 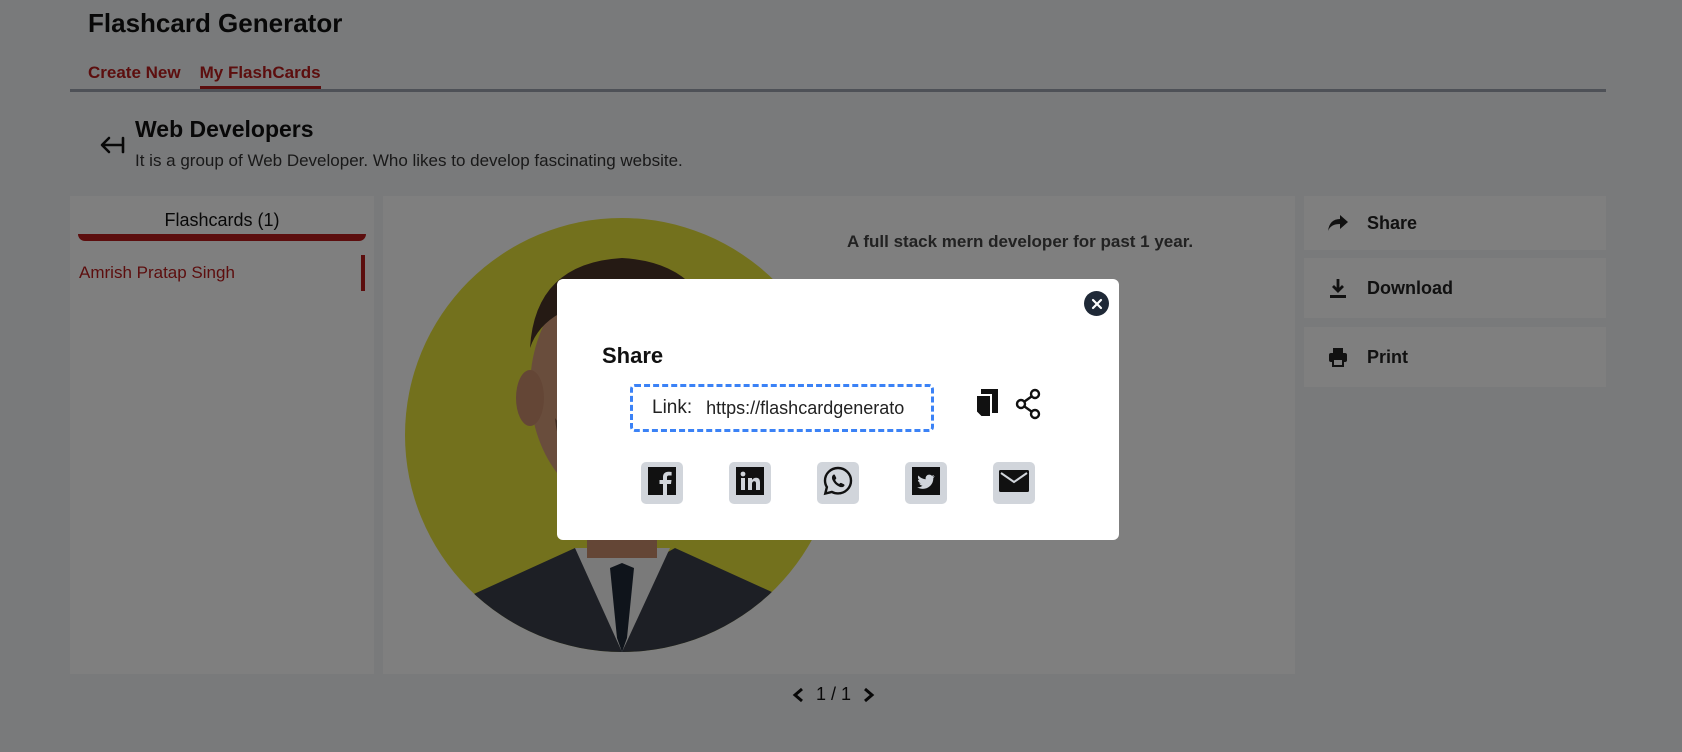 I want to click on linkedin-icon, so click(x=750, y=483).